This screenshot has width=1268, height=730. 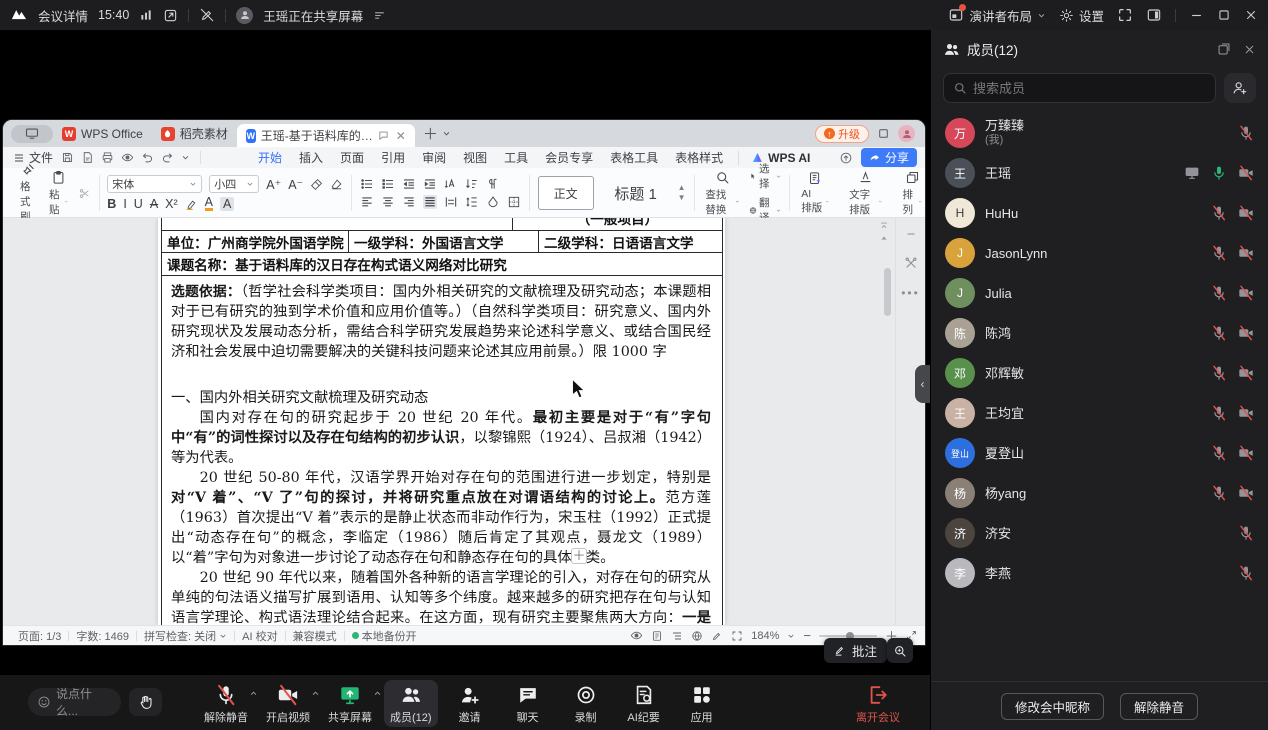 I want to click on wps-office-tab: W WPS Office, so click(x=102, y=133).